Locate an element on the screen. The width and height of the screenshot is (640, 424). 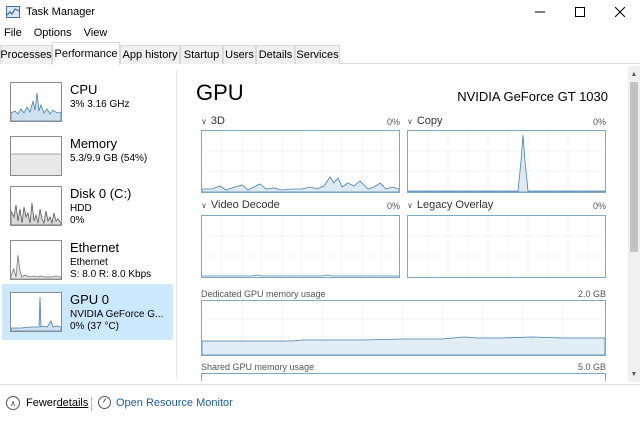
graph-legacy-overlay is located at coordinates (506, 246).